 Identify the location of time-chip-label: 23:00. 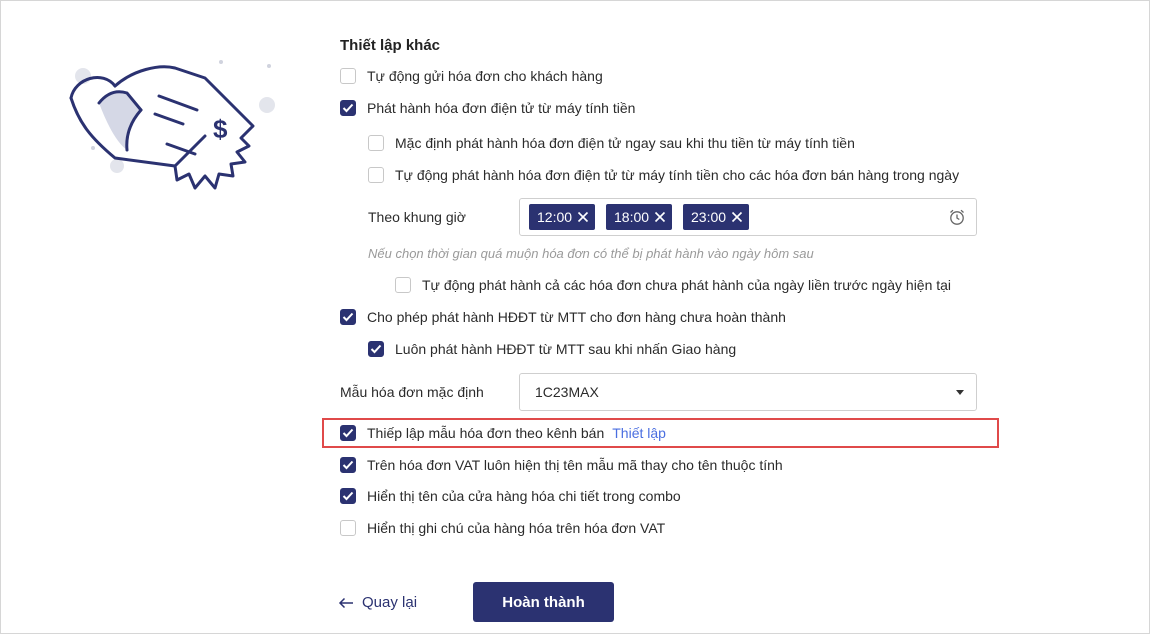
(709, 217).